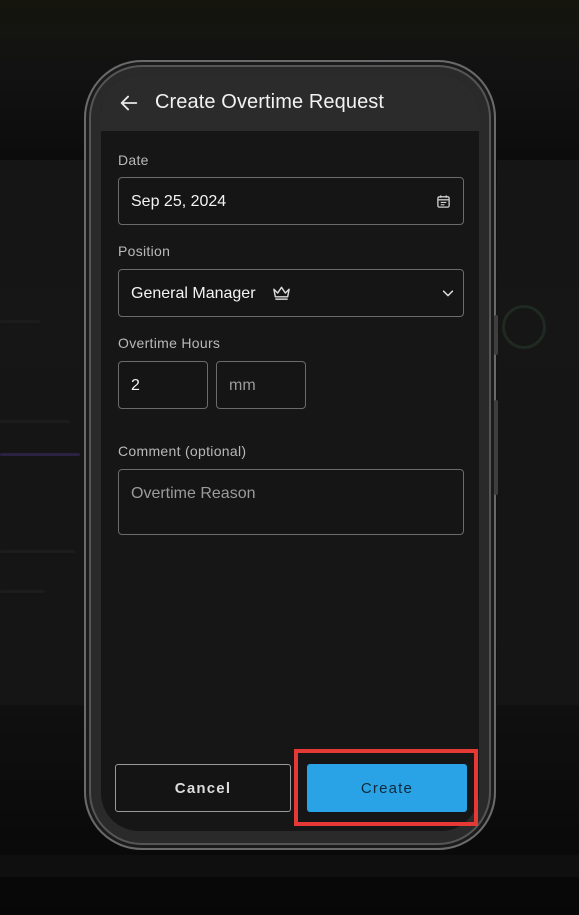  I want to click on crown-icon, so click(281, 293).